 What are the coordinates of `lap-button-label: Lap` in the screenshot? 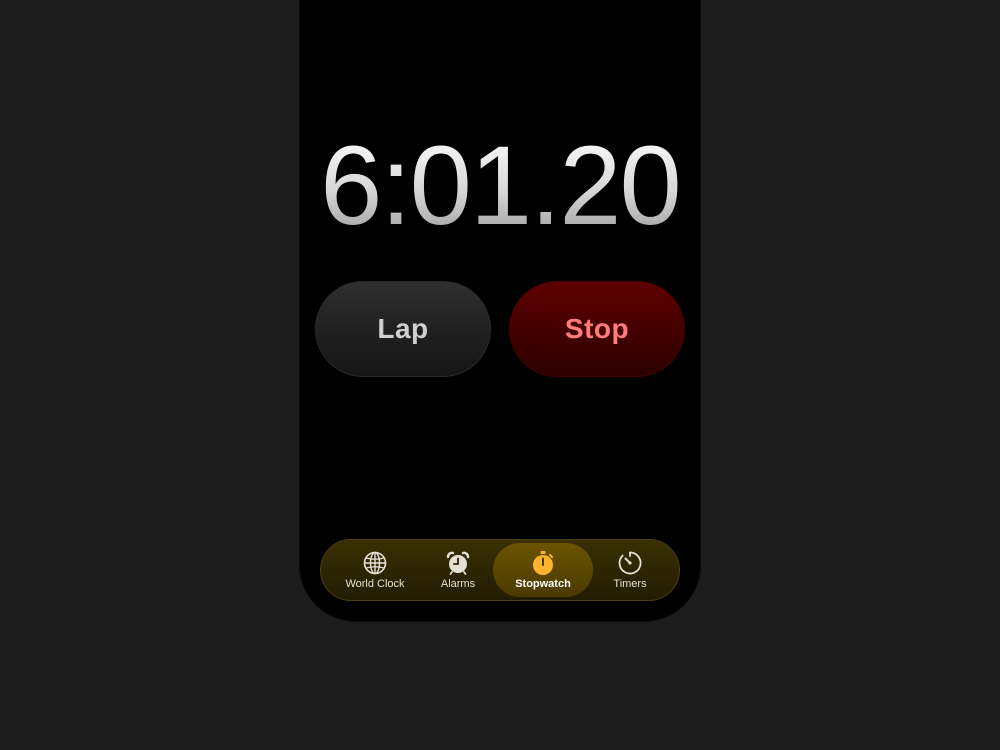 It's located at (403, 328).